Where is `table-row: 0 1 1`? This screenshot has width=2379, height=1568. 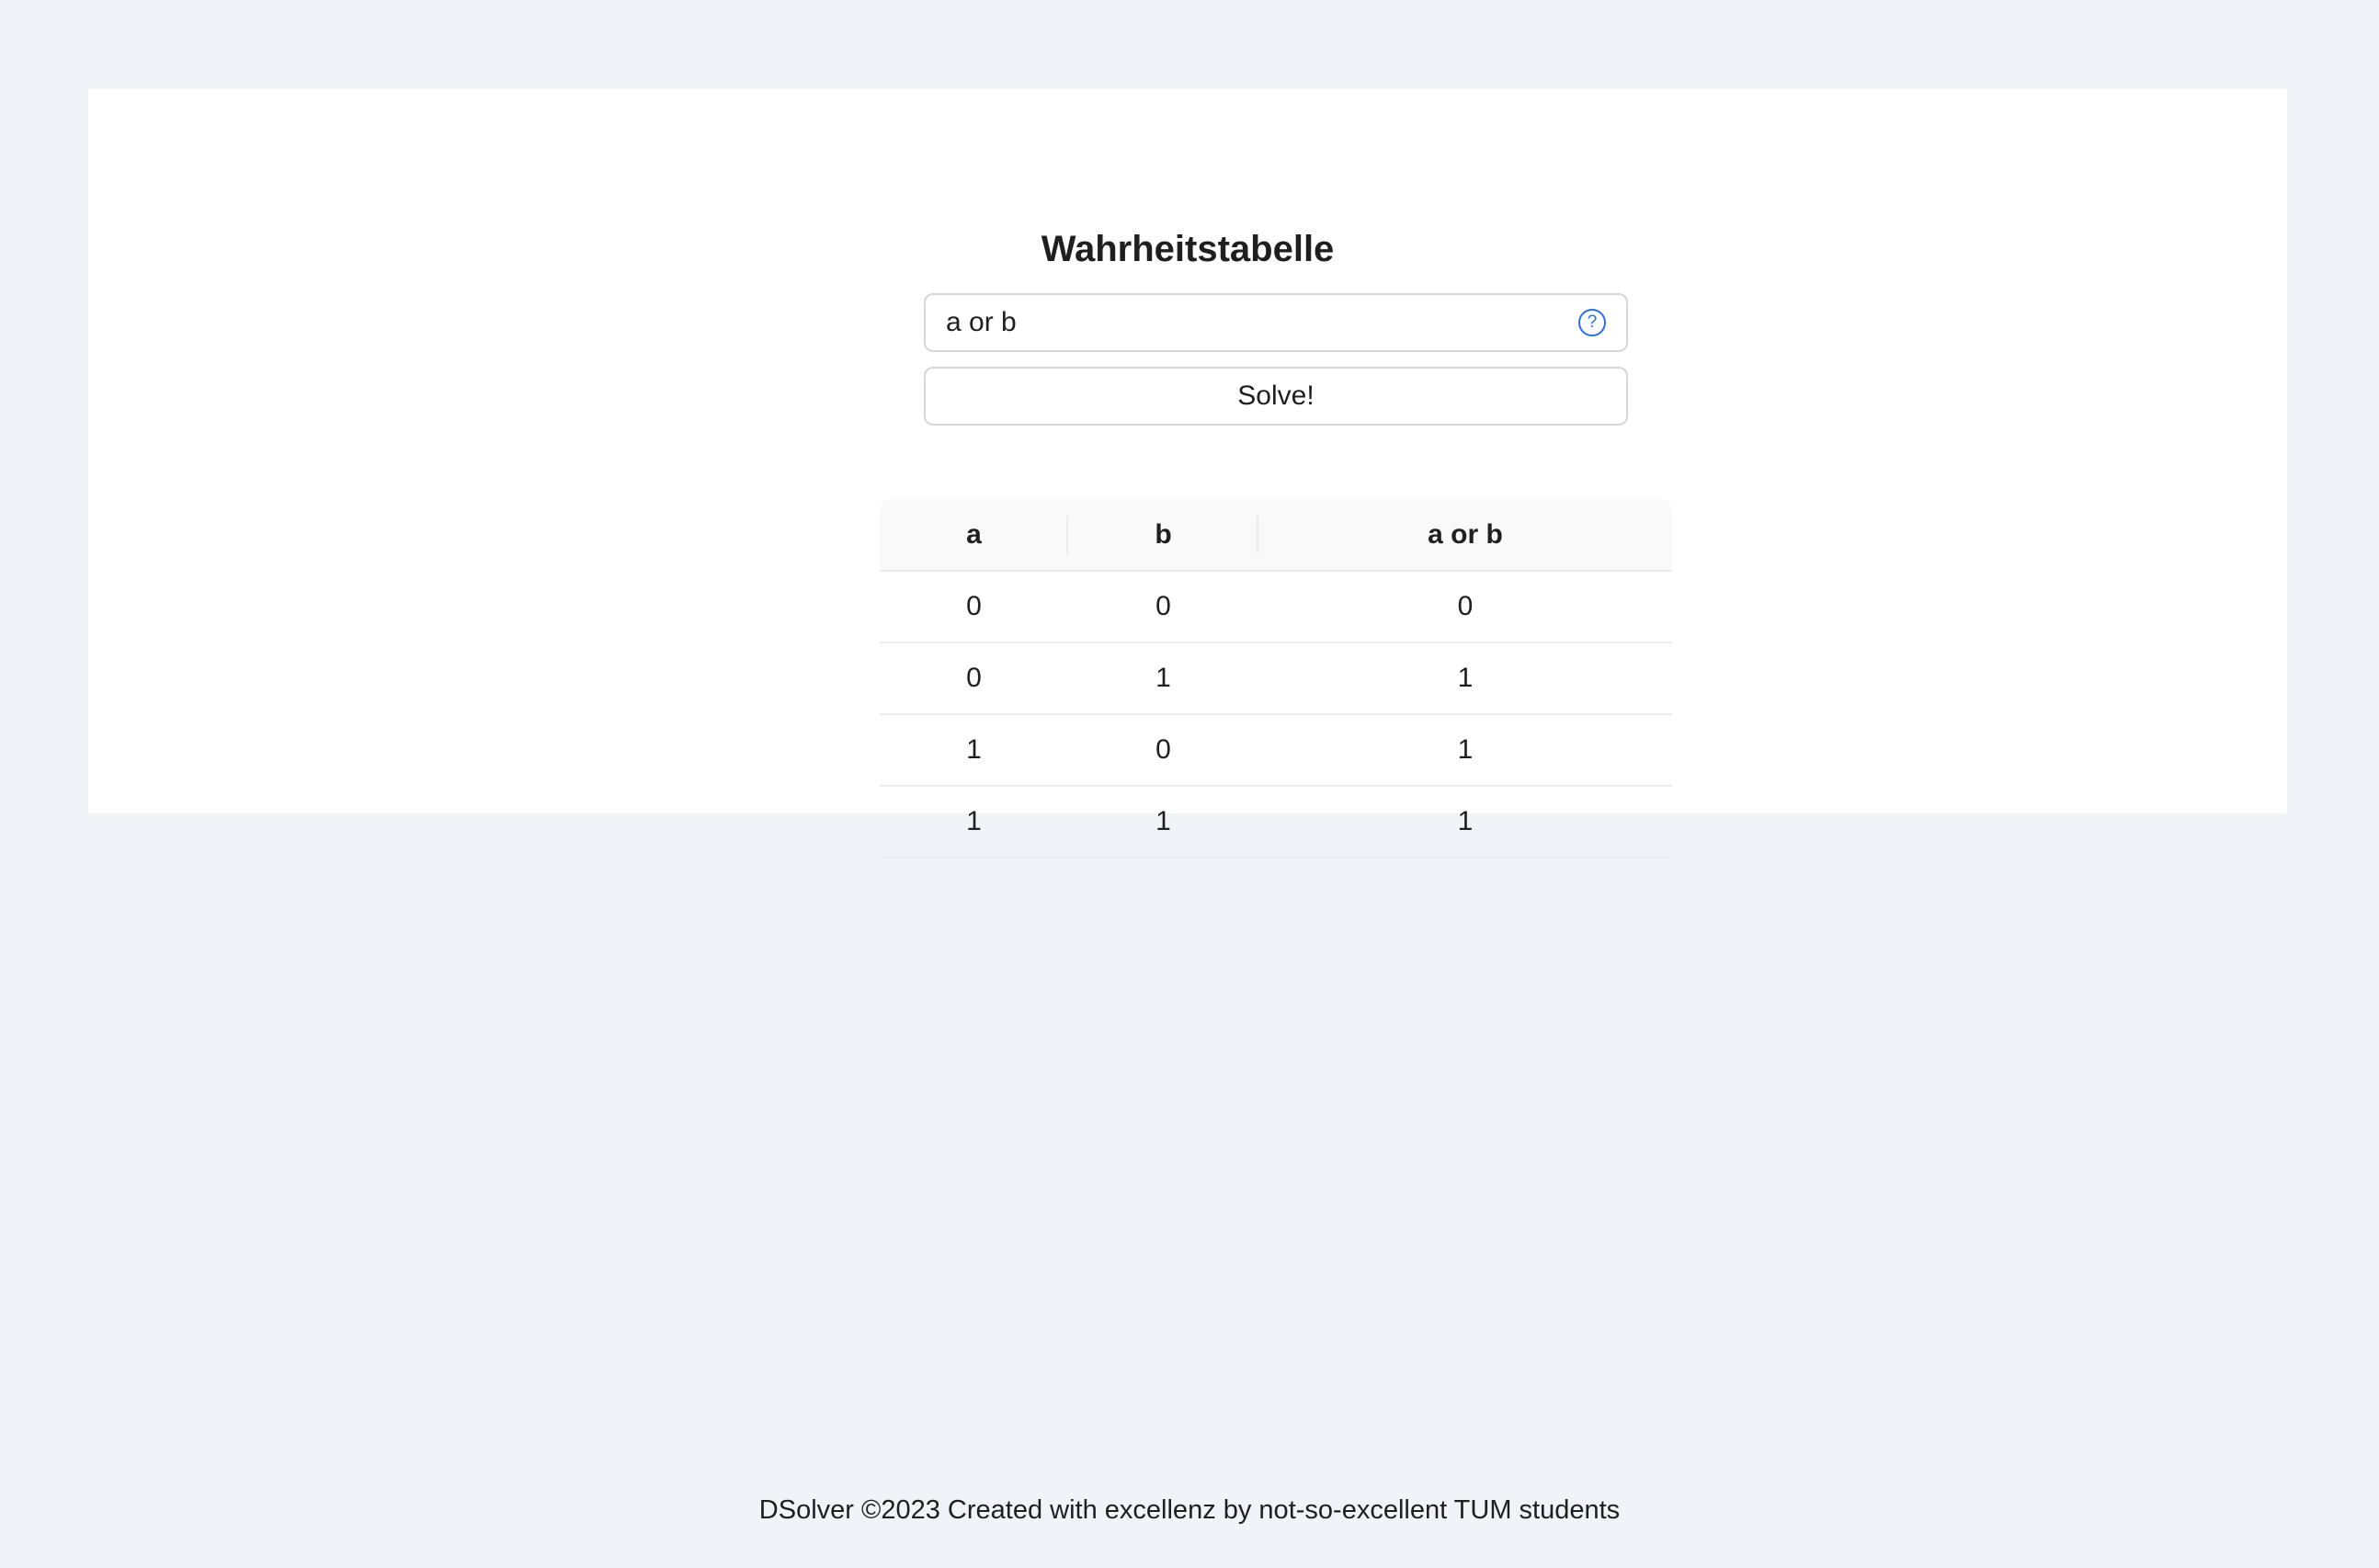 table-row: 0 1 1 is located at coordinates (1276, 678).